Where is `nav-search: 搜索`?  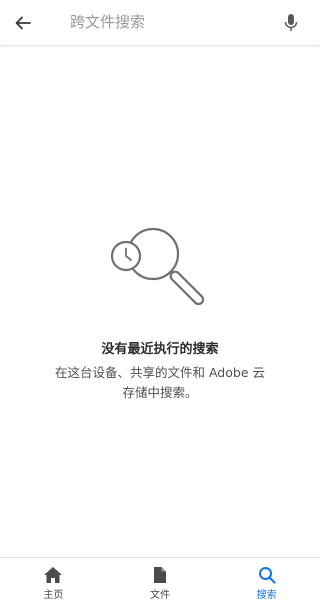 nav-search: 搜索 is located at coordinates (266, 581).